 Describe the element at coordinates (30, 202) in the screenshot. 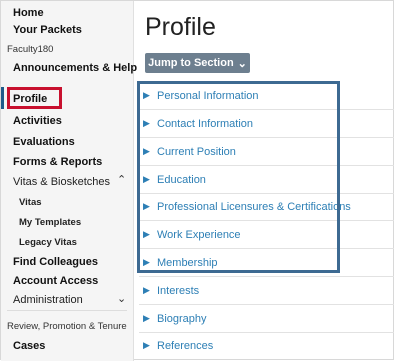

I see `sidebar-subitem-vitas: Vitas` at that location.